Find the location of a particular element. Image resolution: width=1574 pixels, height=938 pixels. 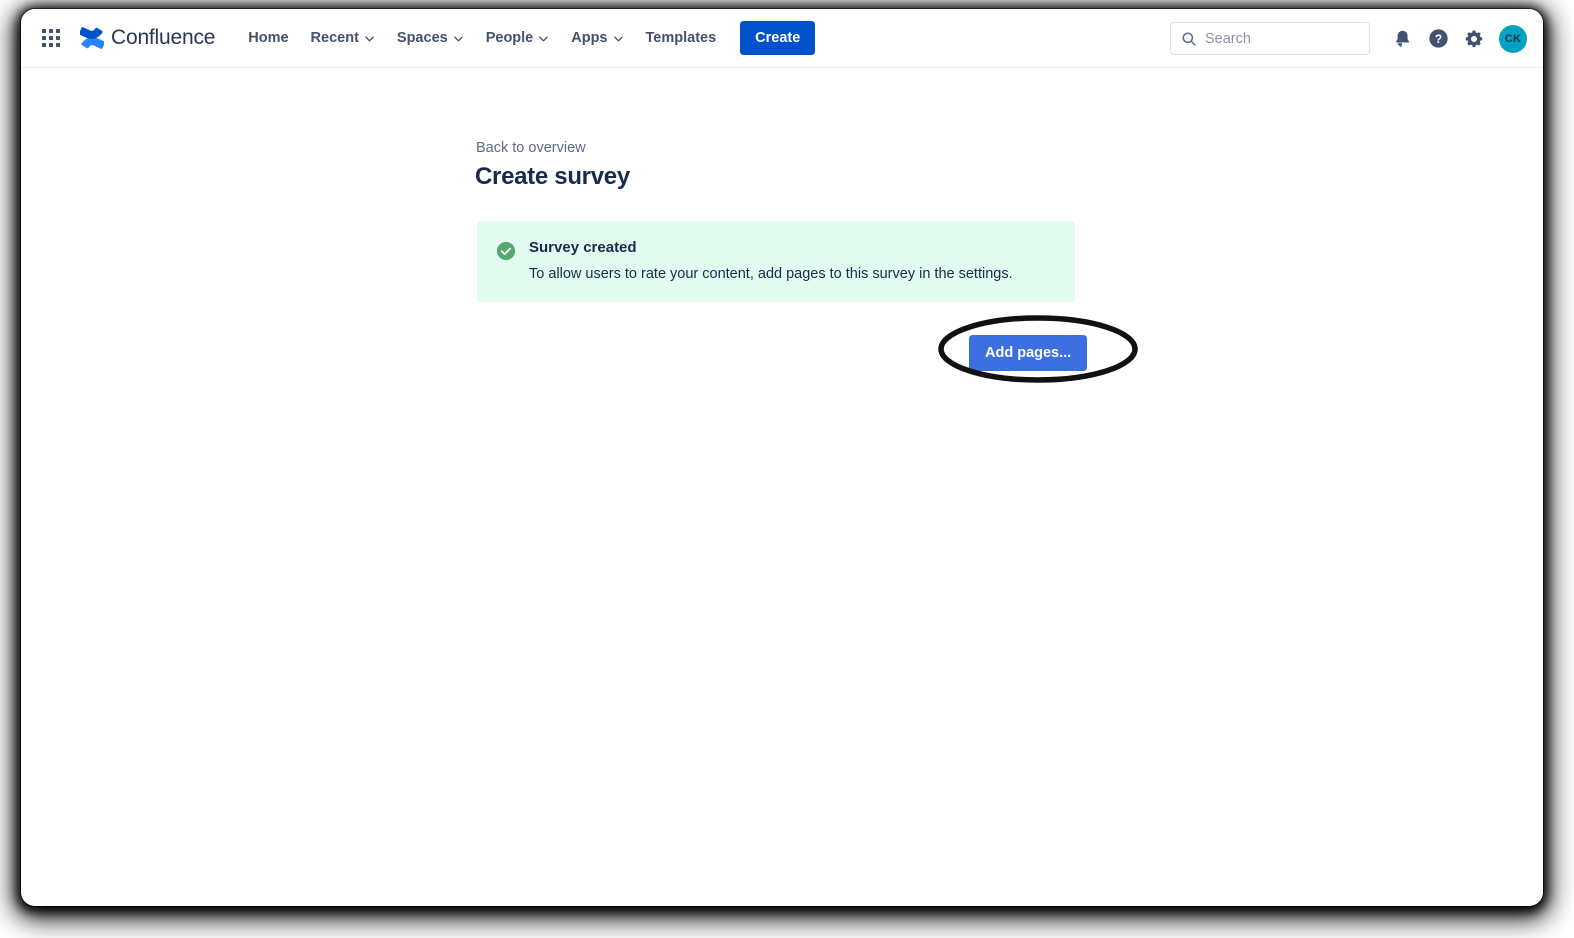

check-circle-icon is located at coordinates (506, 251).